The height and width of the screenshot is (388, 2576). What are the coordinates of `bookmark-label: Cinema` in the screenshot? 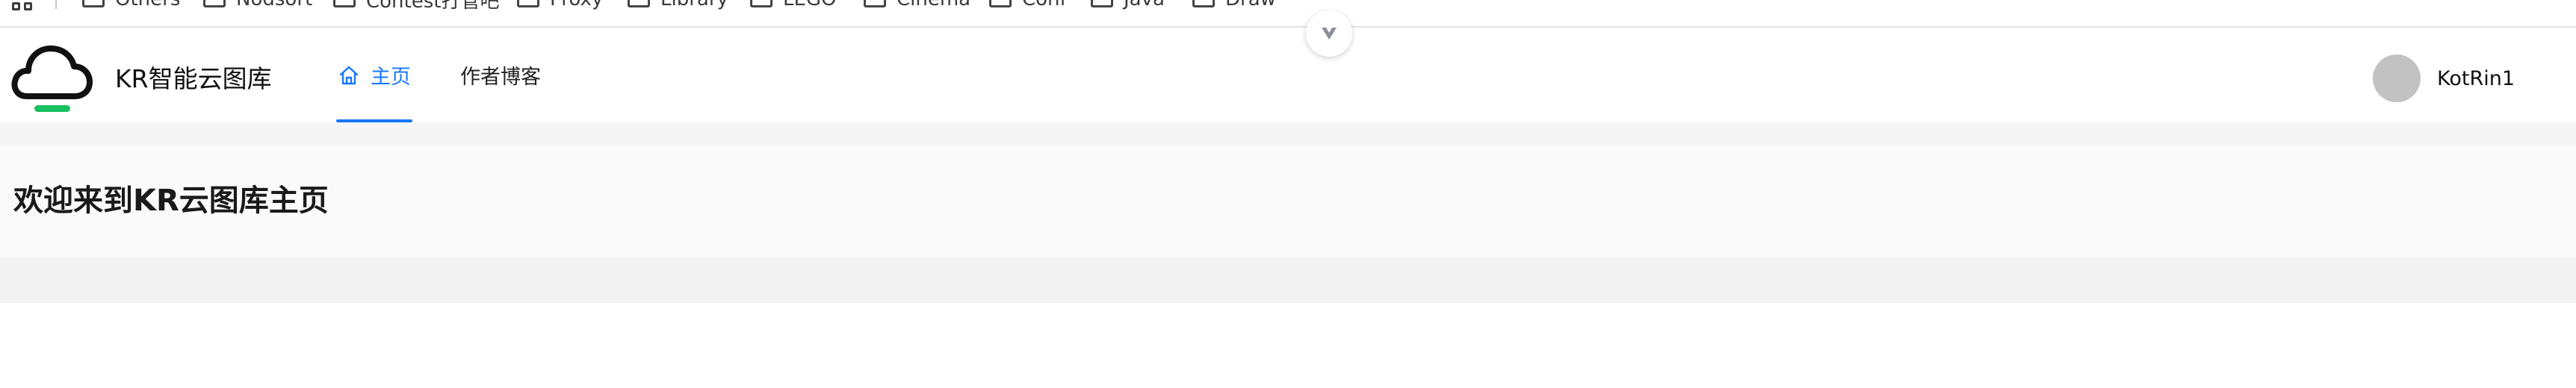 It's located at (933, 5).